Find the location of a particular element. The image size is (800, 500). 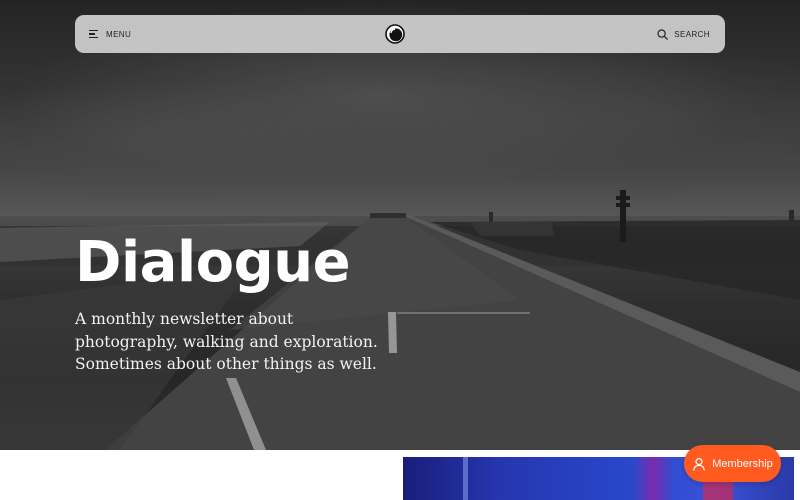

menu-button: MENU is located at coordinates (110, 34).